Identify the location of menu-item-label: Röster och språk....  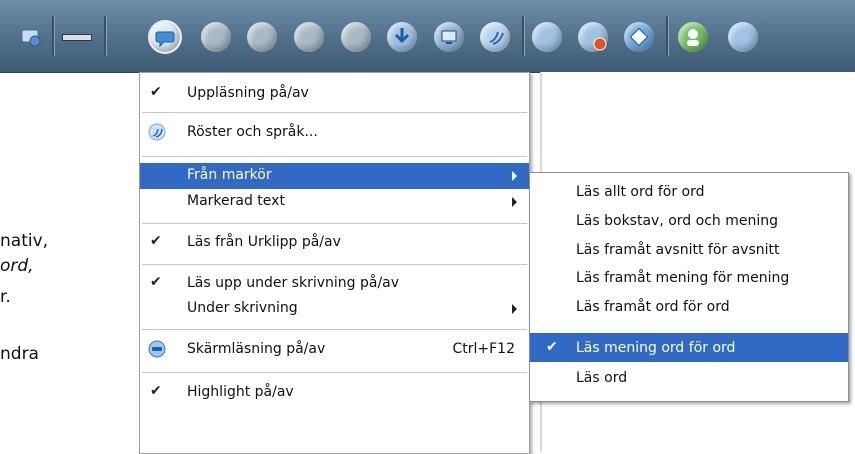
(252, 132).